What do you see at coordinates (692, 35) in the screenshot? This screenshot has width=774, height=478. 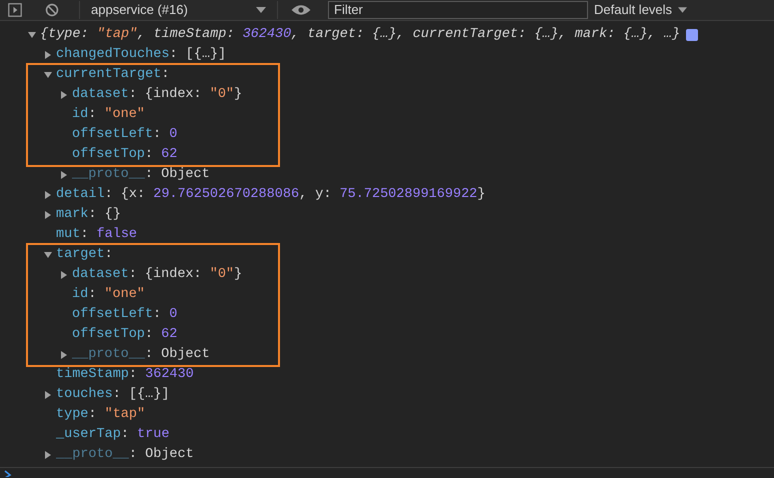 I see `info-icon` at bounding box center [692, 35].